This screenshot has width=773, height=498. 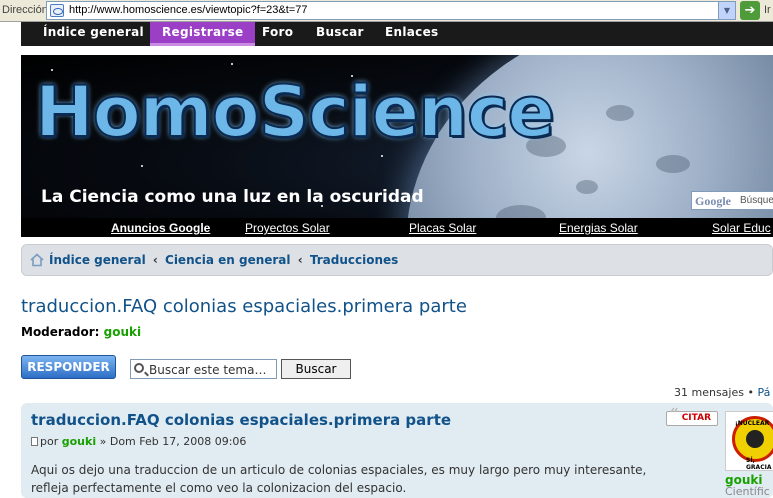 I want to click on nav-item-search: Buscar, so click(x=340, y=34).